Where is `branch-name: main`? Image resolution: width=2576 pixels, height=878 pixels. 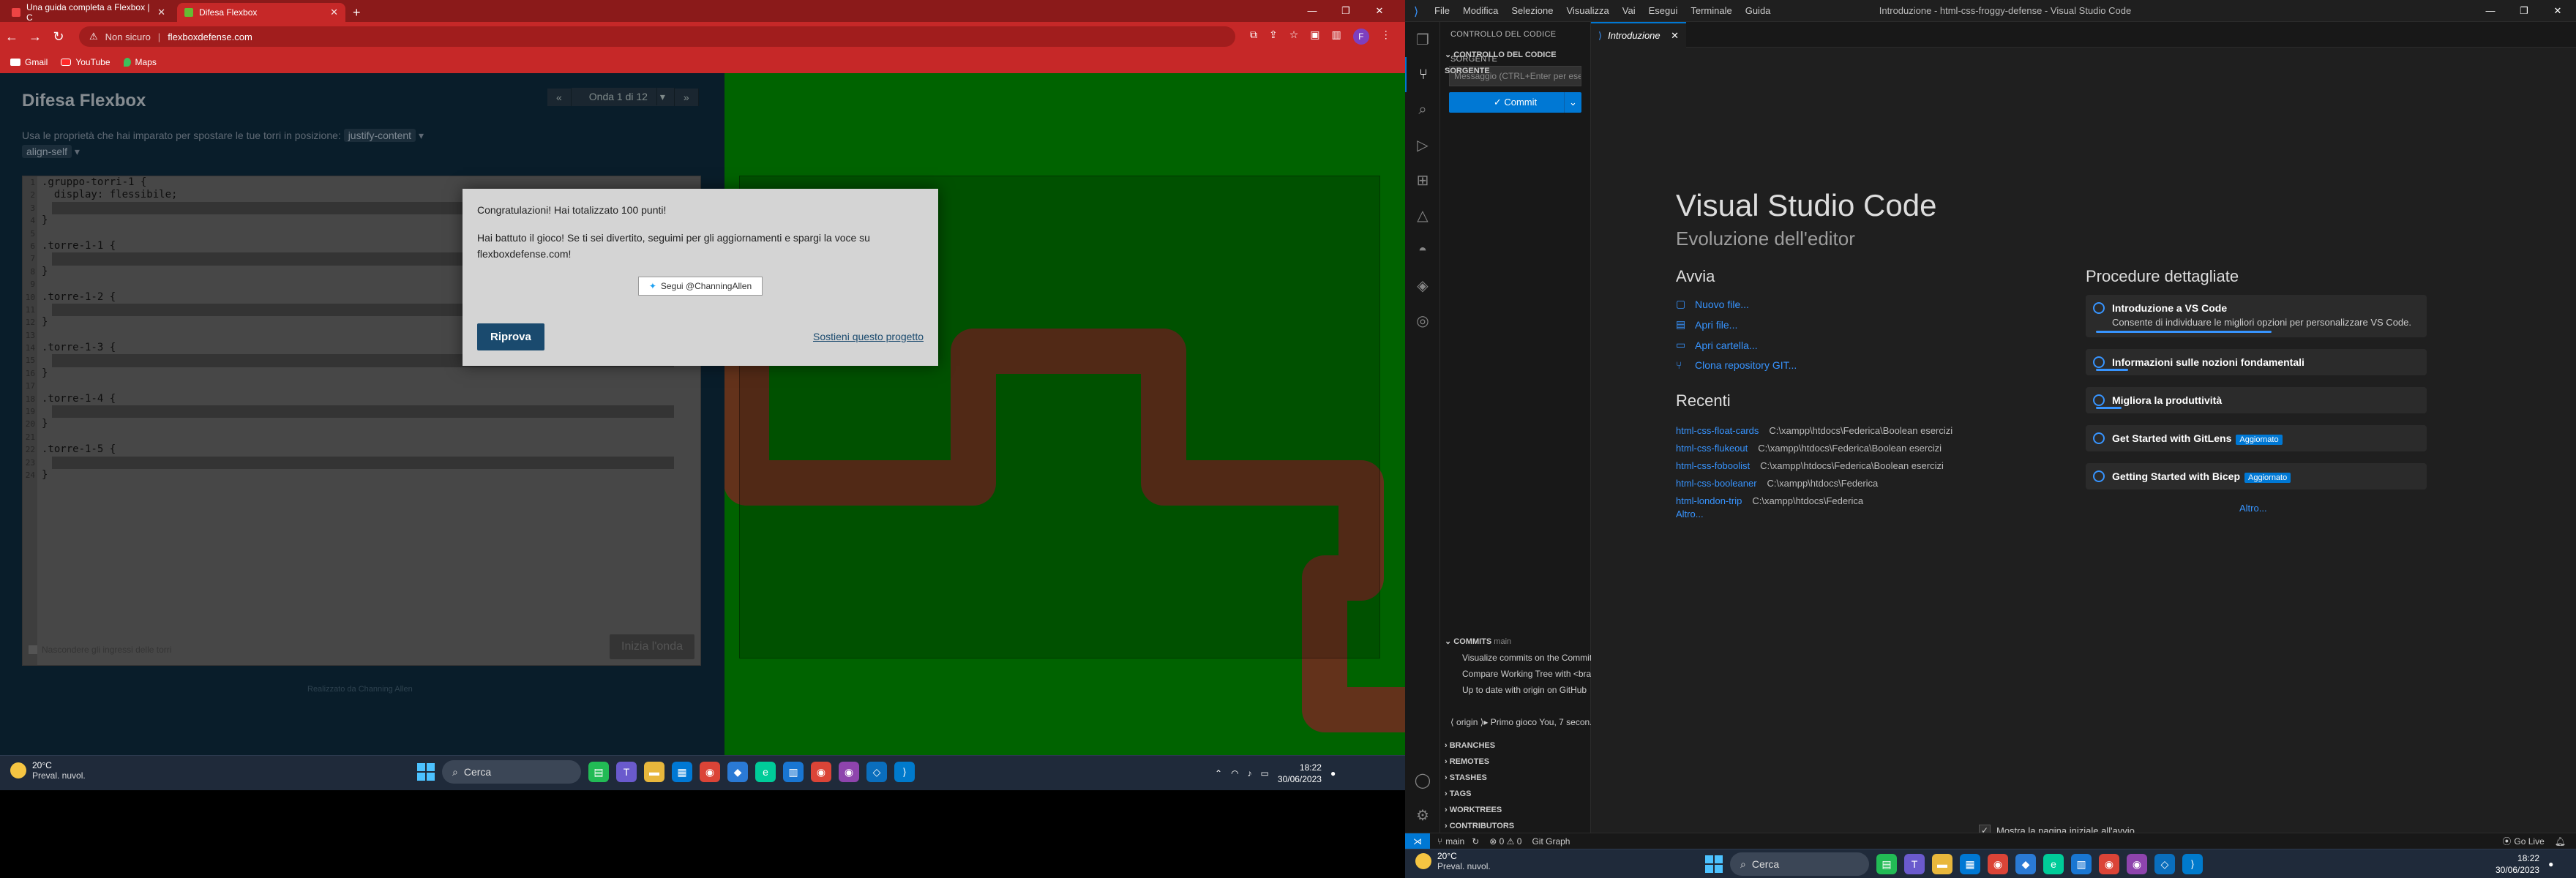 branch-name: main is located at coordinates (1454, 841).